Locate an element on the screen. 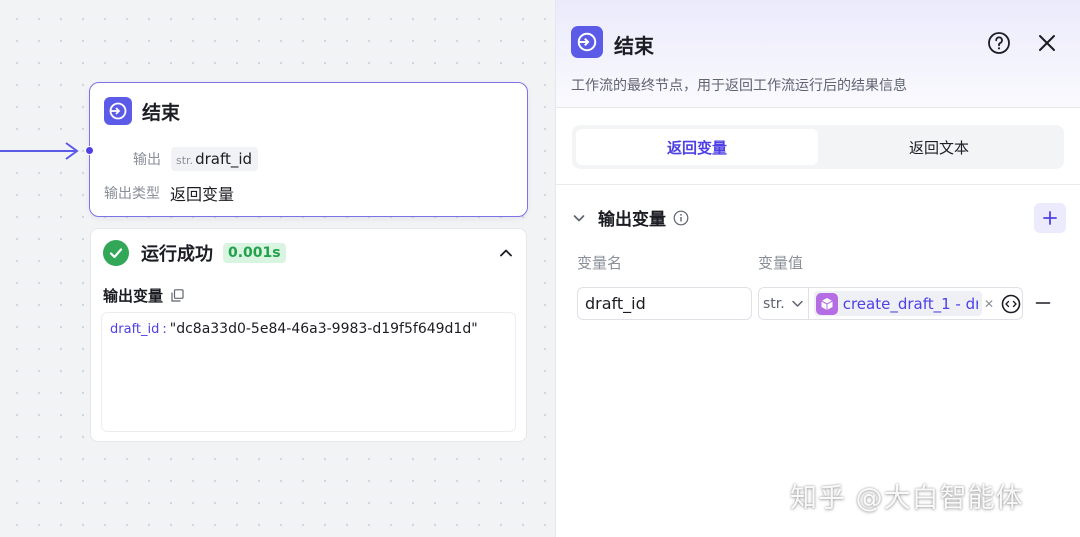  output-value: "dc8a33d0-5e84-46a3-9983-d19f5f649d1d" is located at coordinates (323, 329).